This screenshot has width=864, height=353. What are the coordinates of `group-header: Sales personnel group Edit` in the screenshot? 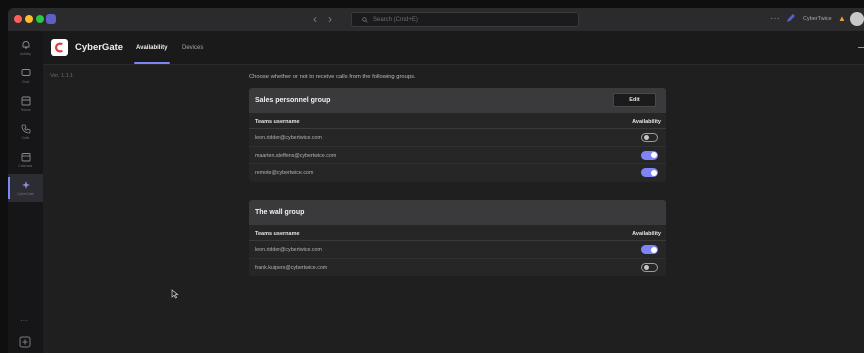 It's located at (457, 100).